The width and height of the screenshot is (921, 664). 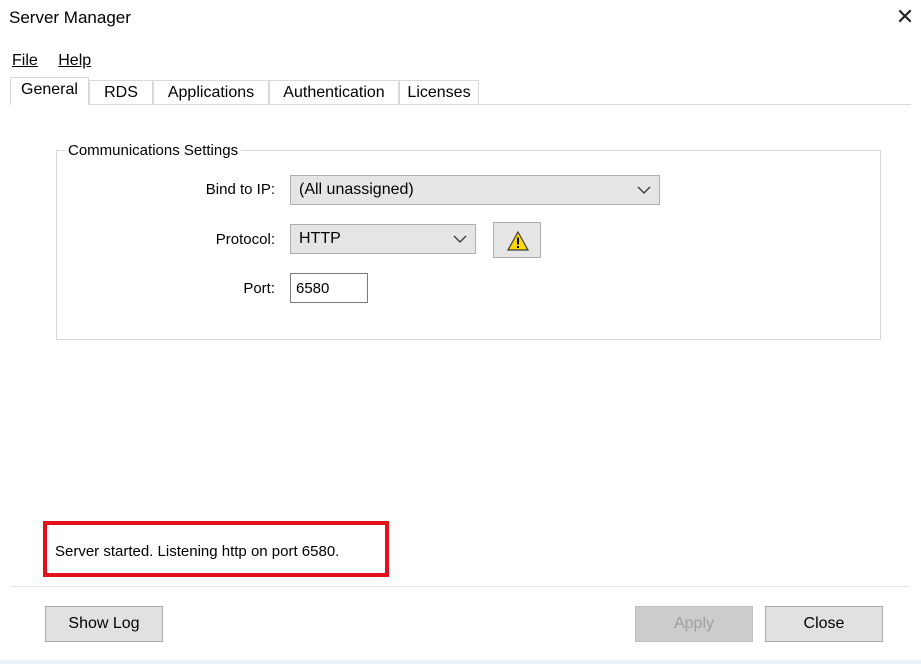 I want to click on close-button: Close, so click(x=824, y=624).